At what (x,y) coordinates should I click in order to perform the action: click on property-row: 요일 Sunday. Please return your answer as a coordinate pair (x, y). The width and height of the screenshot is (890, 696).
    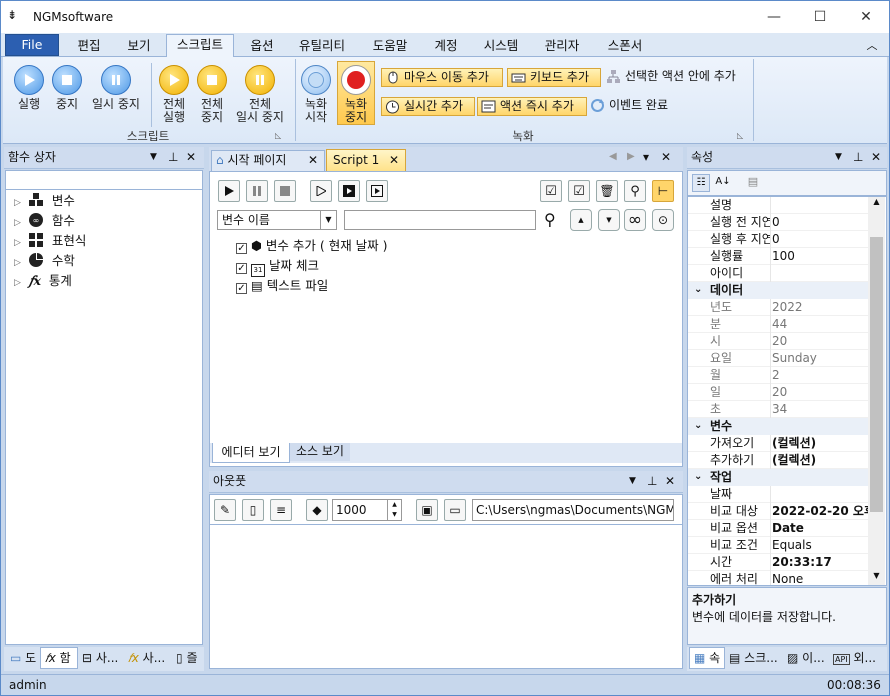
    Looking at the image, I should click on (779, 358).